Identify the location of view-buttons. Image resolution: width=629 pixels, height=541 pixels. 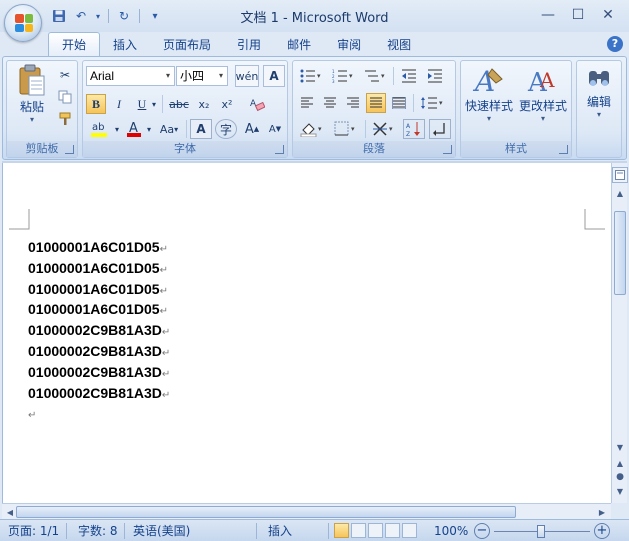
(375, 531).